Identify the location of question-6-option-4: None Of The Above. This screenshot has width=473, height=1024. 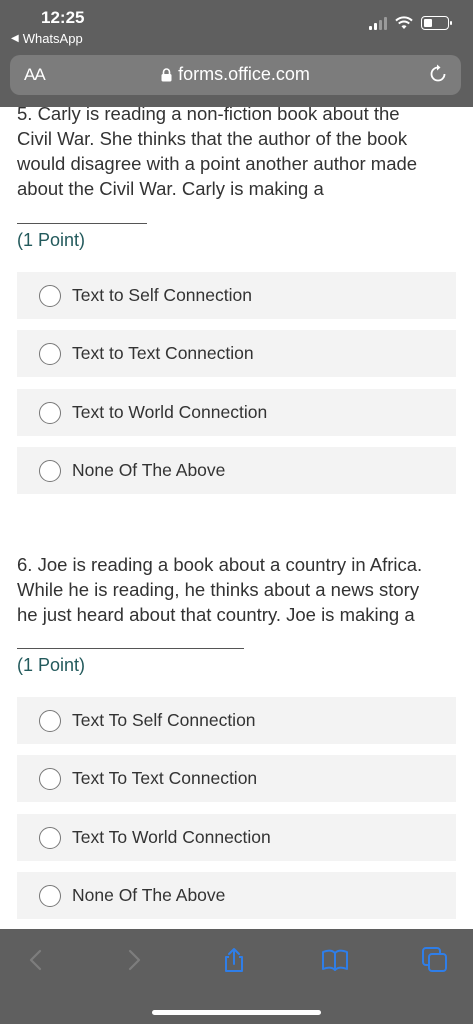
(236, 895).